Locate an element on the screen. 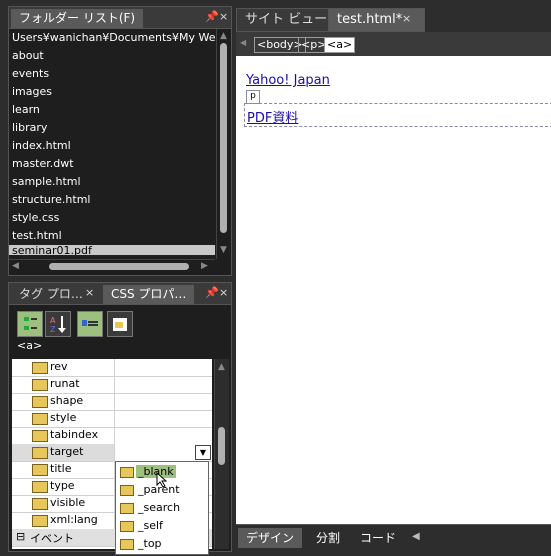 The height and width of the screenshot is (556, 551). option-search: _search is located at coordinates (162, 508).